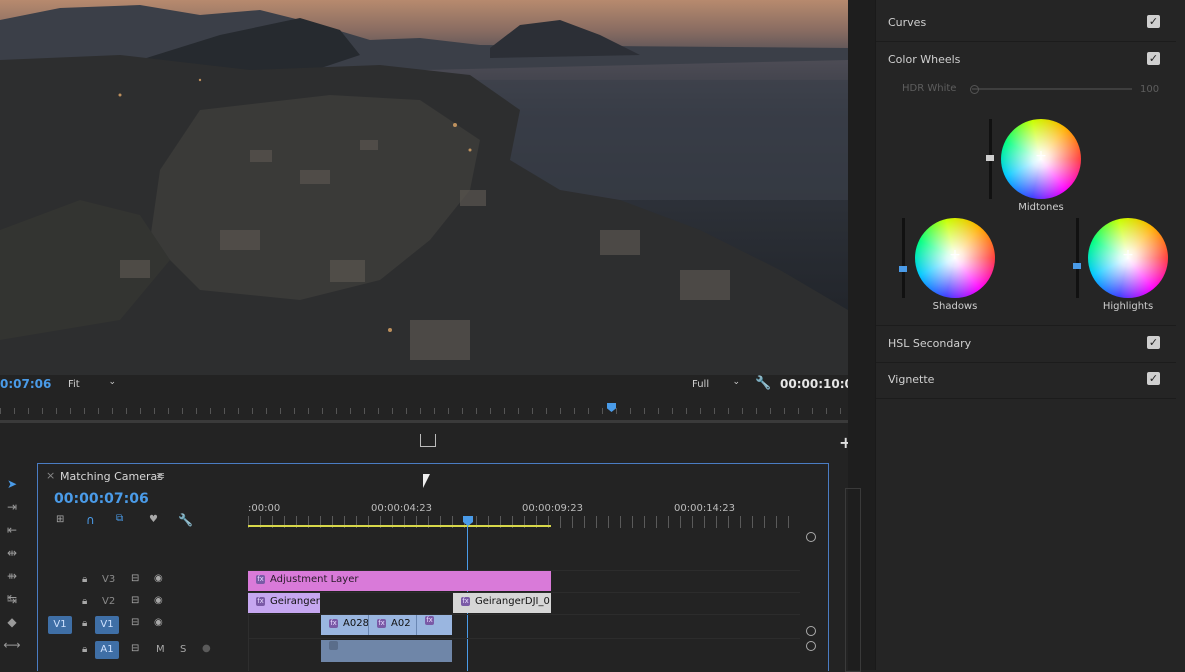 The image size is (1185, 672). What do you see at coordinates (853, 580) in the screenshot?
I see `audio-meter` at bounding box center [853, 580].